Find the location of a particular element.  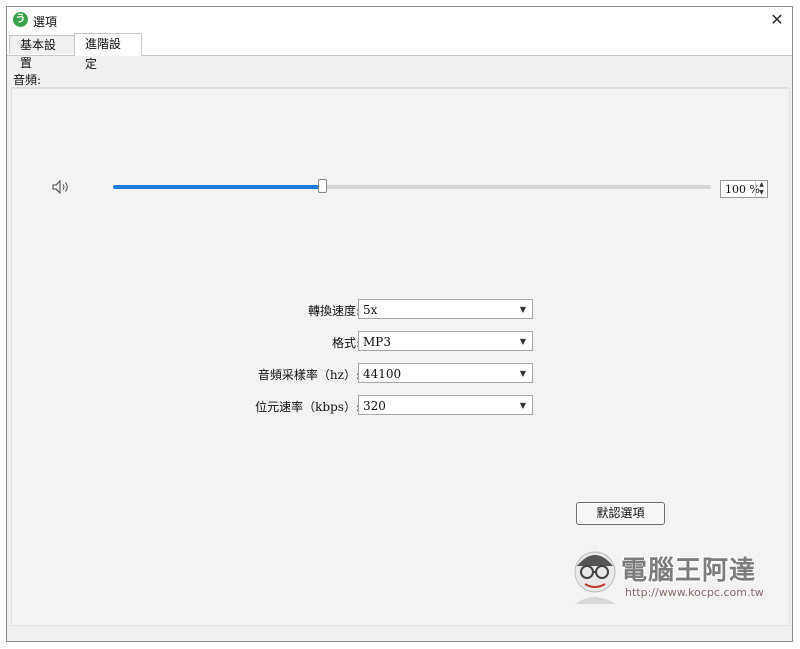

format-select: MP3 ▼ is located at coordinates (445, 341).